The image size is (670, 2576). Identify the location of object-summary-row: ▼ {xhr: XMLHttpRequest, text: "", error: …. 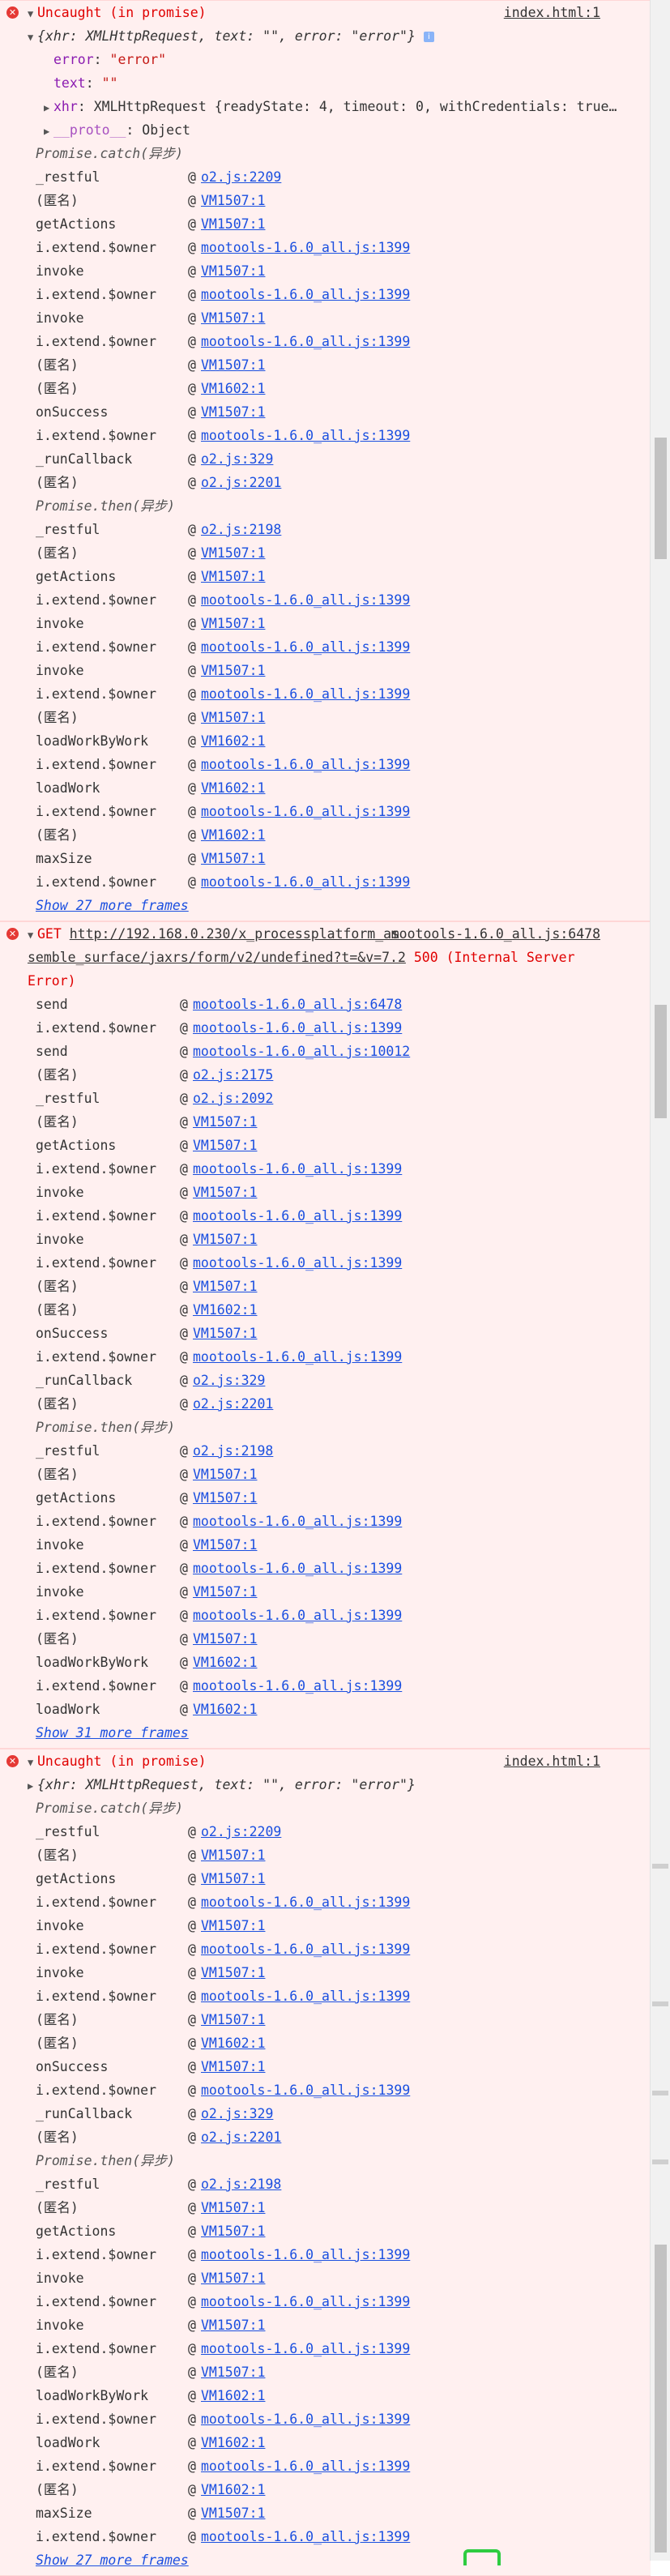
(325, 36).